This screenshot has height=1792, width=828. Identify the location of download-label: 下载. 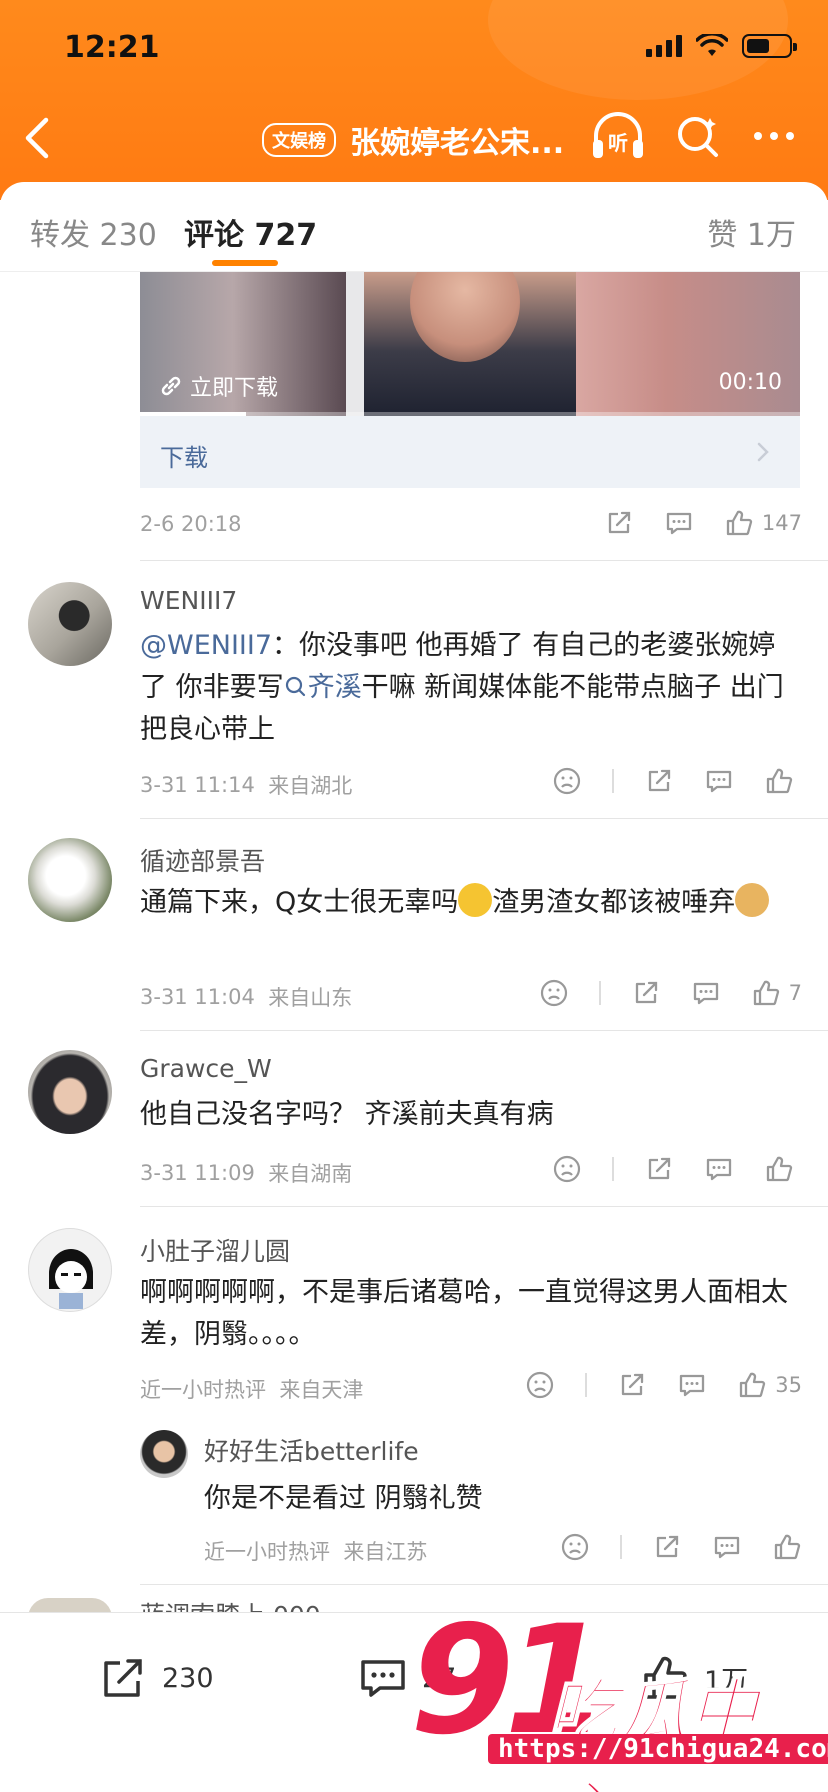
(184, 458).